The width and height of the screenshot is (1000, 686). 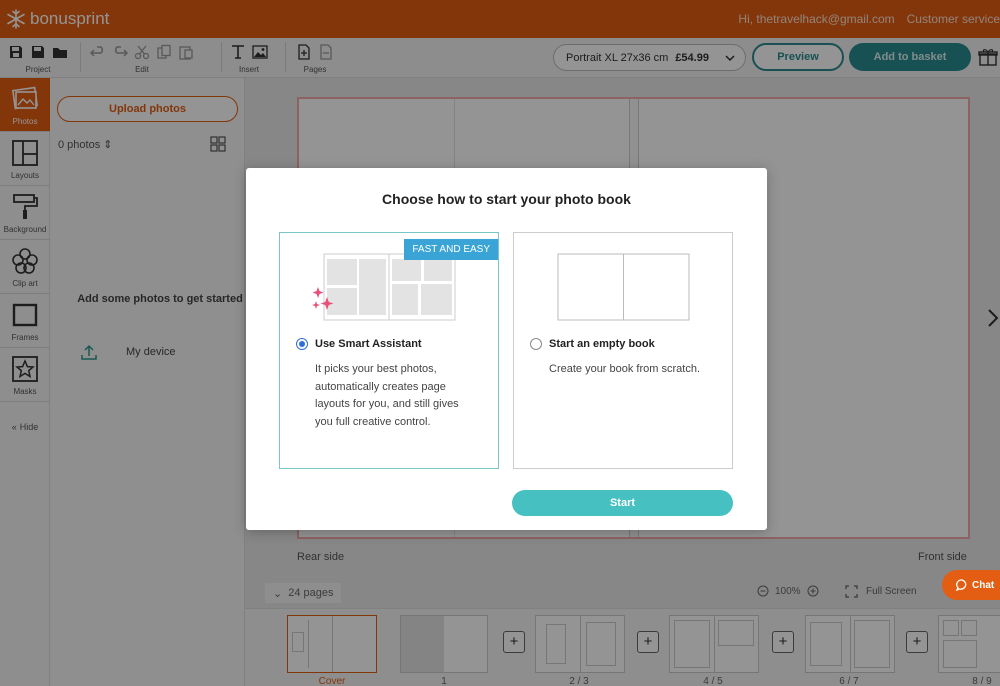 I want to click on smart-assistant-illustration, so click(x=384, y=287).